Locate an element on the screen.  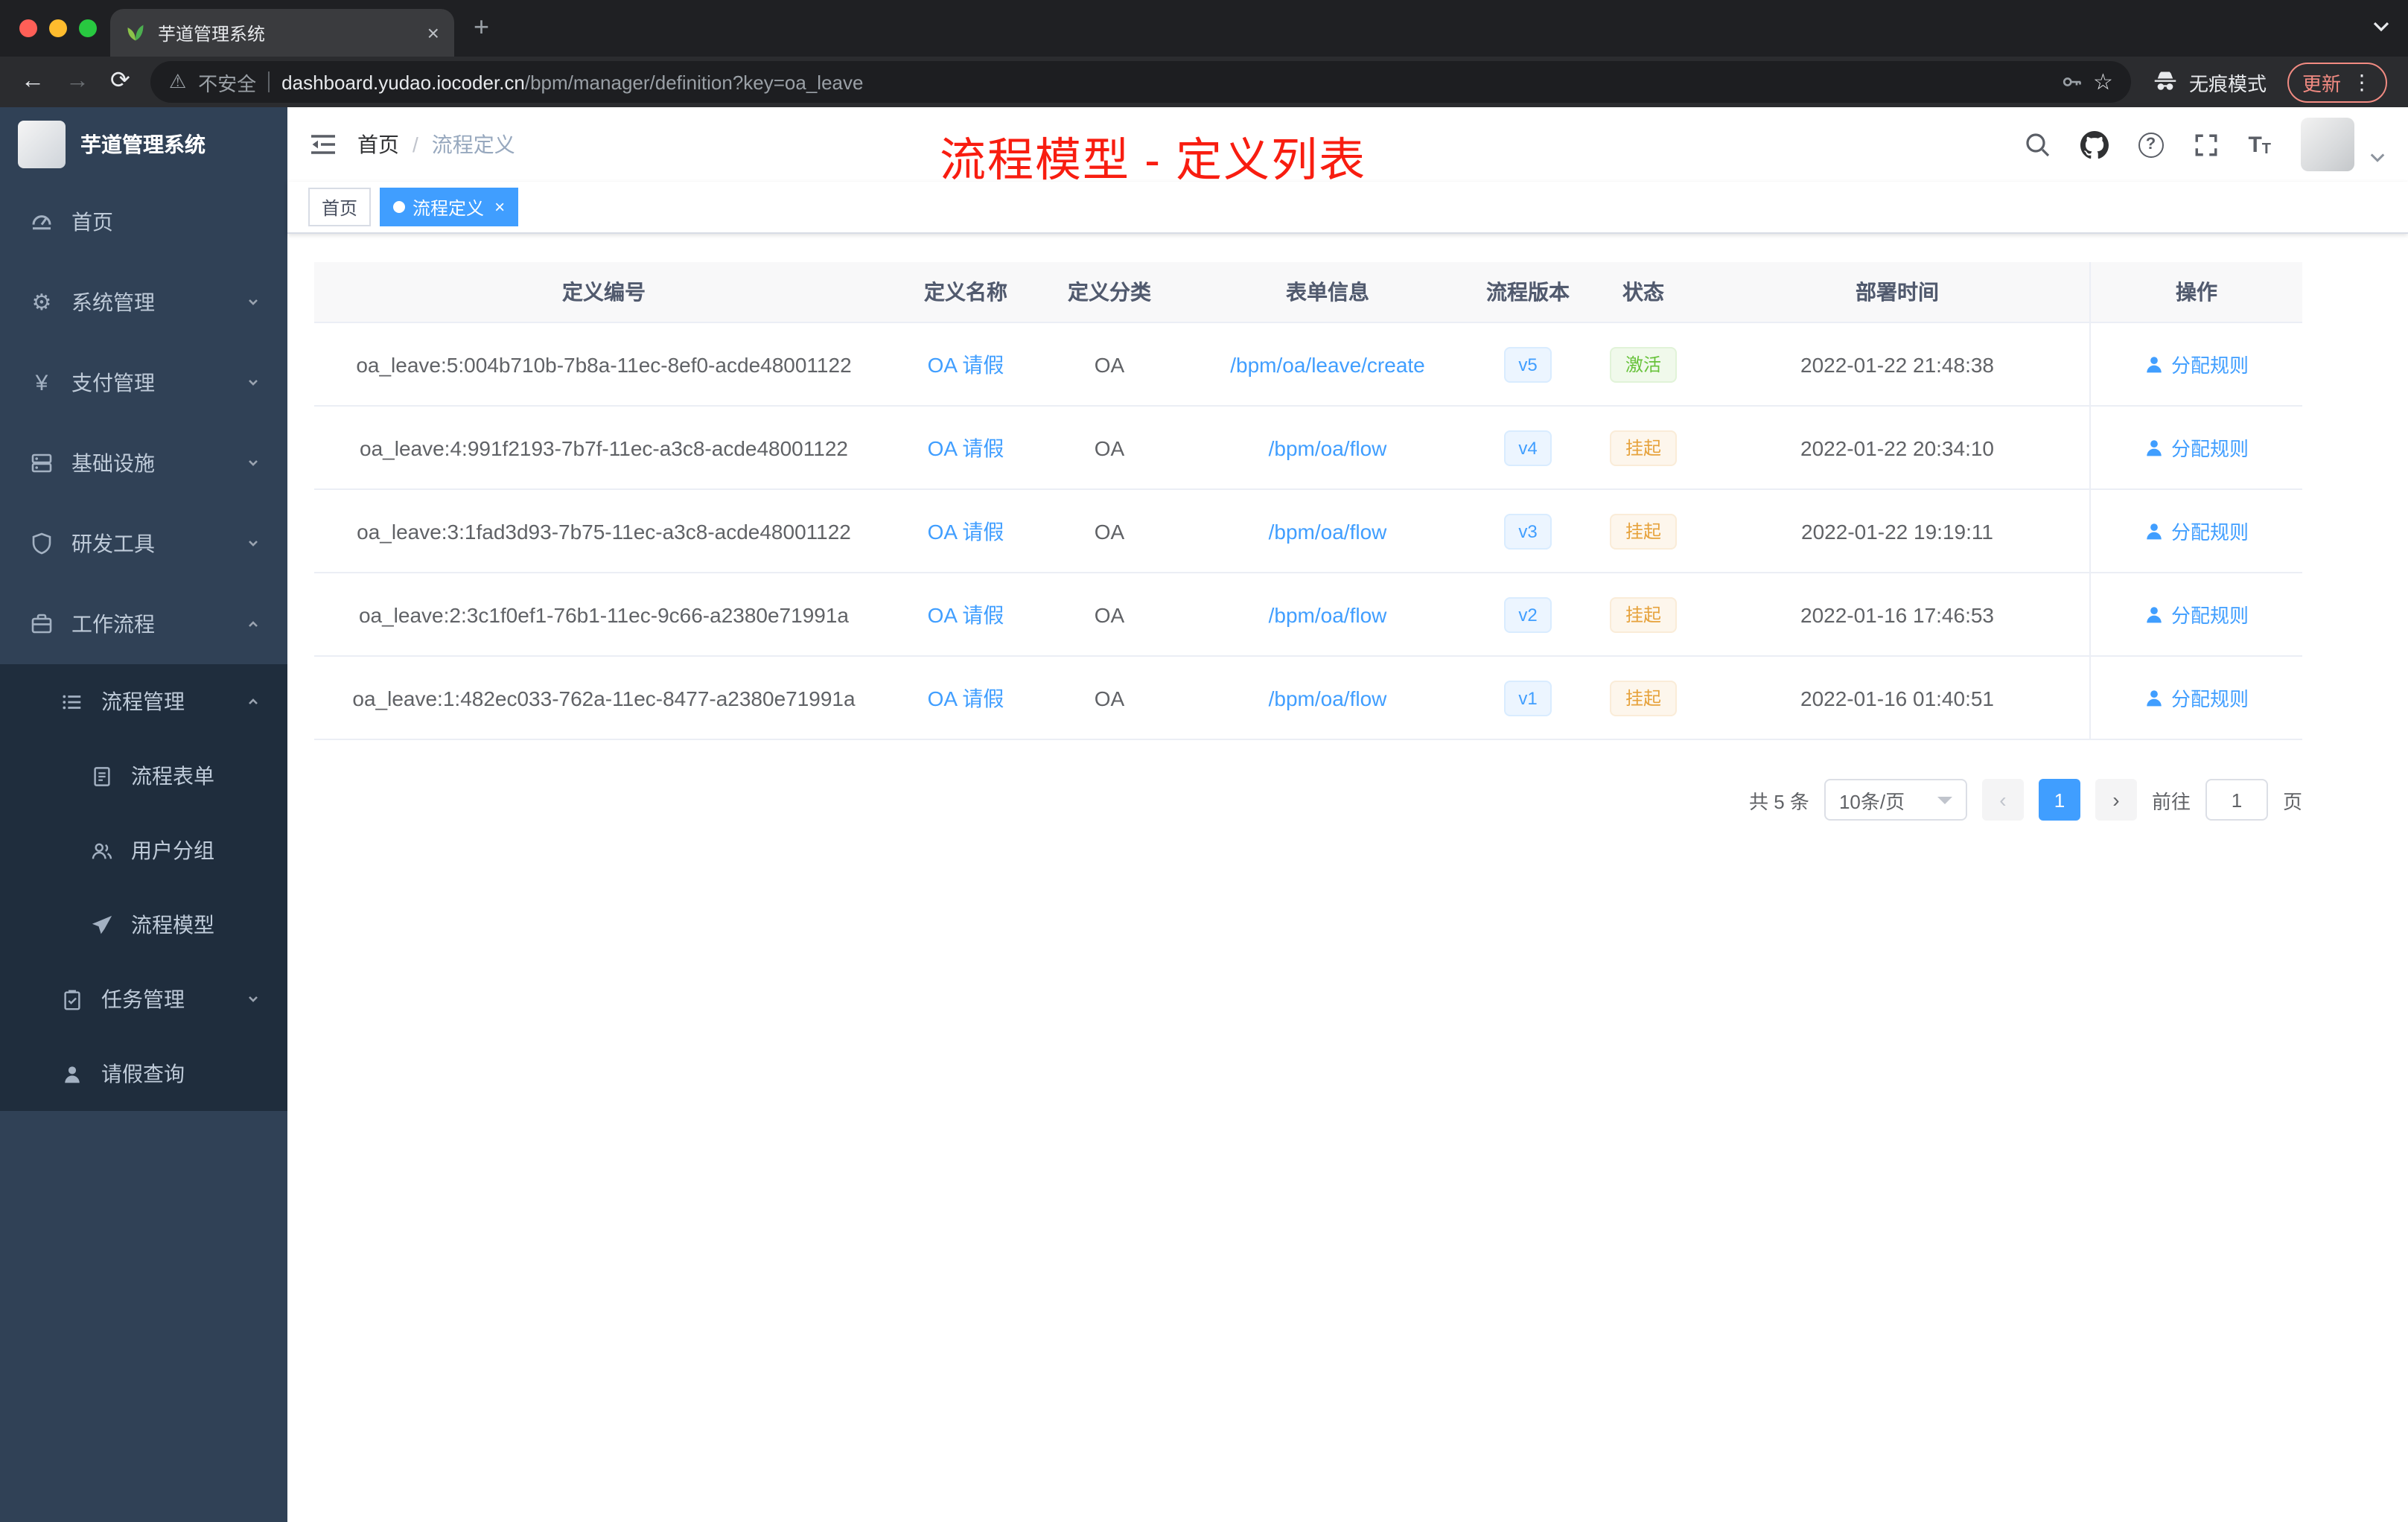
next-page-button: › is located at coordinates (2116, 800).